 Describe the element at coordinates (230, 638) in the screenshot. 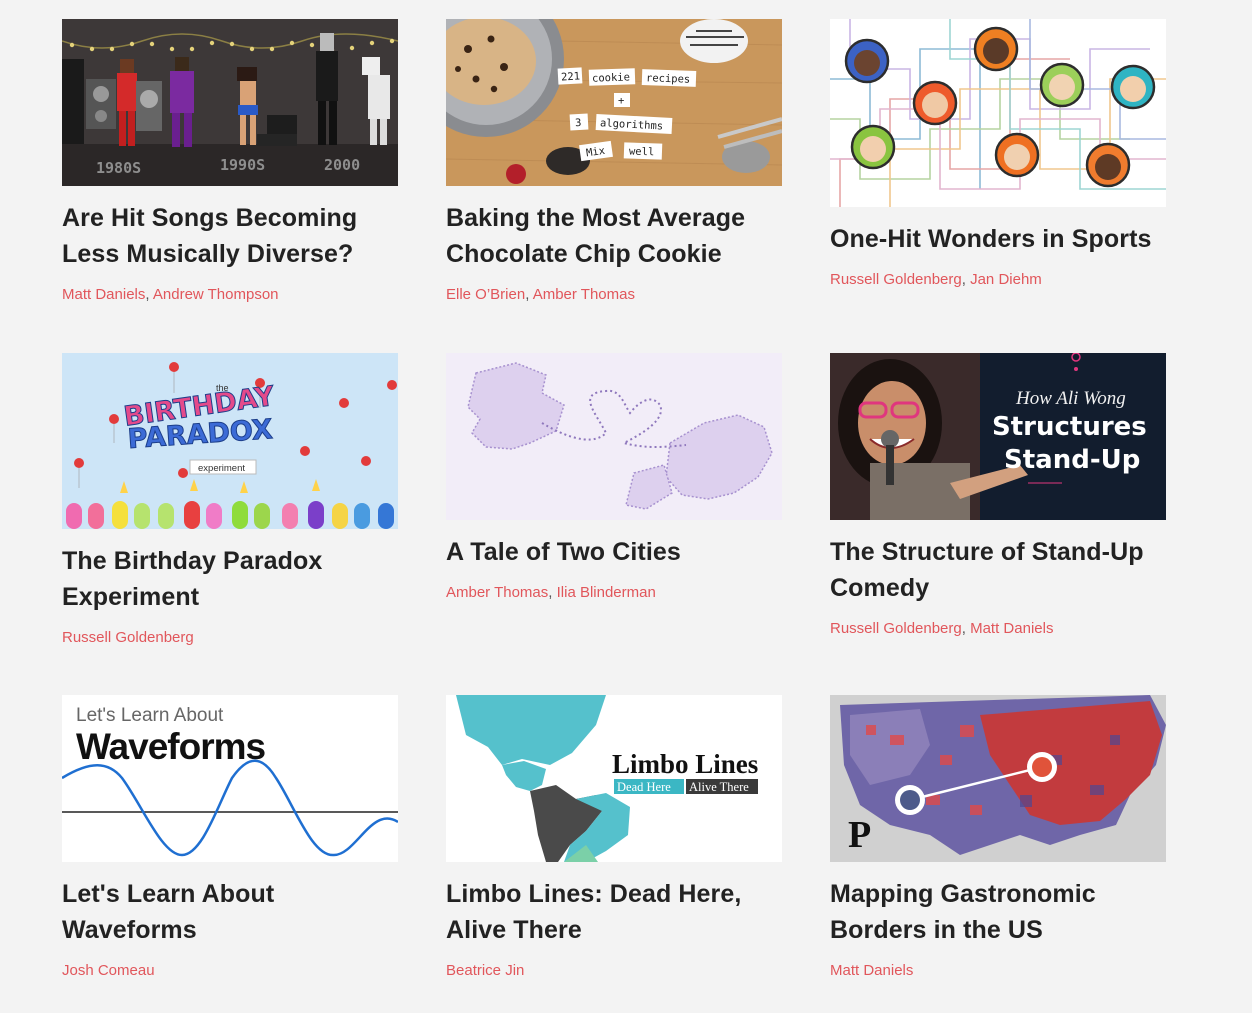

I see `story-authors: Russell Goldenberg` at that location.